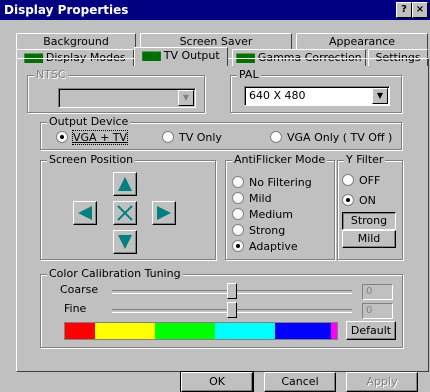 This screenshot has height=392, width=430. I want to click on coarse-label: Coarse, so click(79, 289).